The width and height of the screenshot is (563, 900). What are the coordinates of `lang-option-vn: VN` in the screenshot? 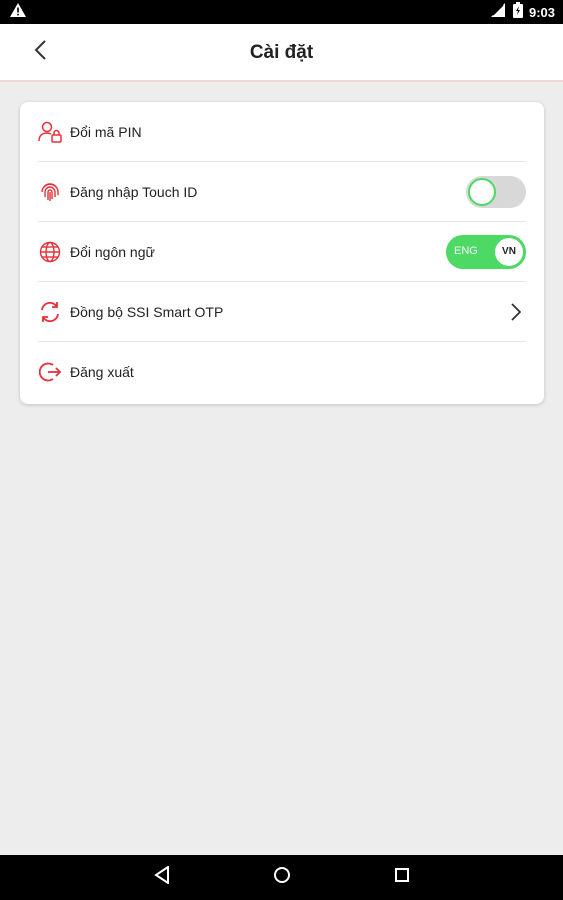 It's located at (509, 251).